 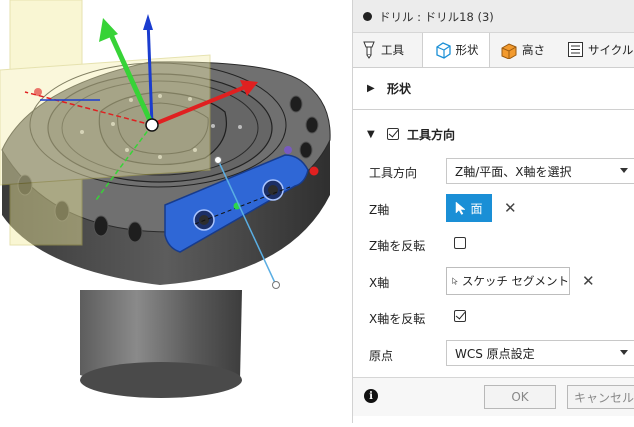 I want to click on lower-cylinder, so click(x=161, y=344).